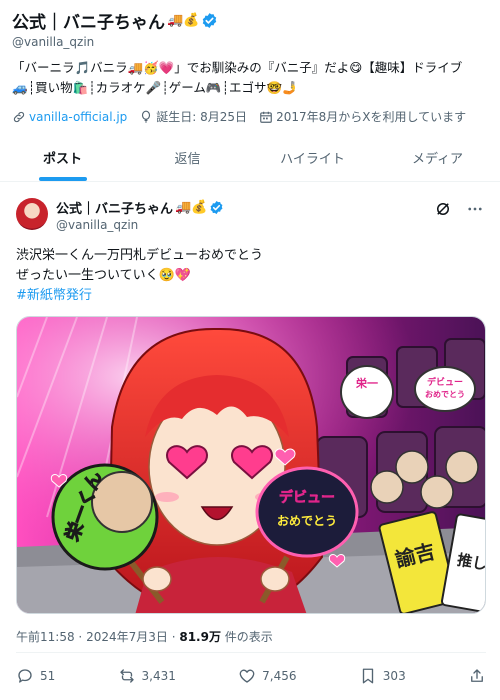 This screenshot has width=500, height=700. I want to click on tweet-author-name: 公式｜バニ子ちゃん 🚚💰, so click(140, 207).